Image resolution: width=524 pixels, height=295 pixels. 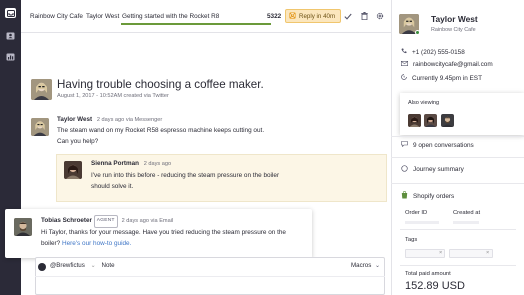 I want to click on reply-timer-badge: Reply in 40m, so click(x=313, y=16).